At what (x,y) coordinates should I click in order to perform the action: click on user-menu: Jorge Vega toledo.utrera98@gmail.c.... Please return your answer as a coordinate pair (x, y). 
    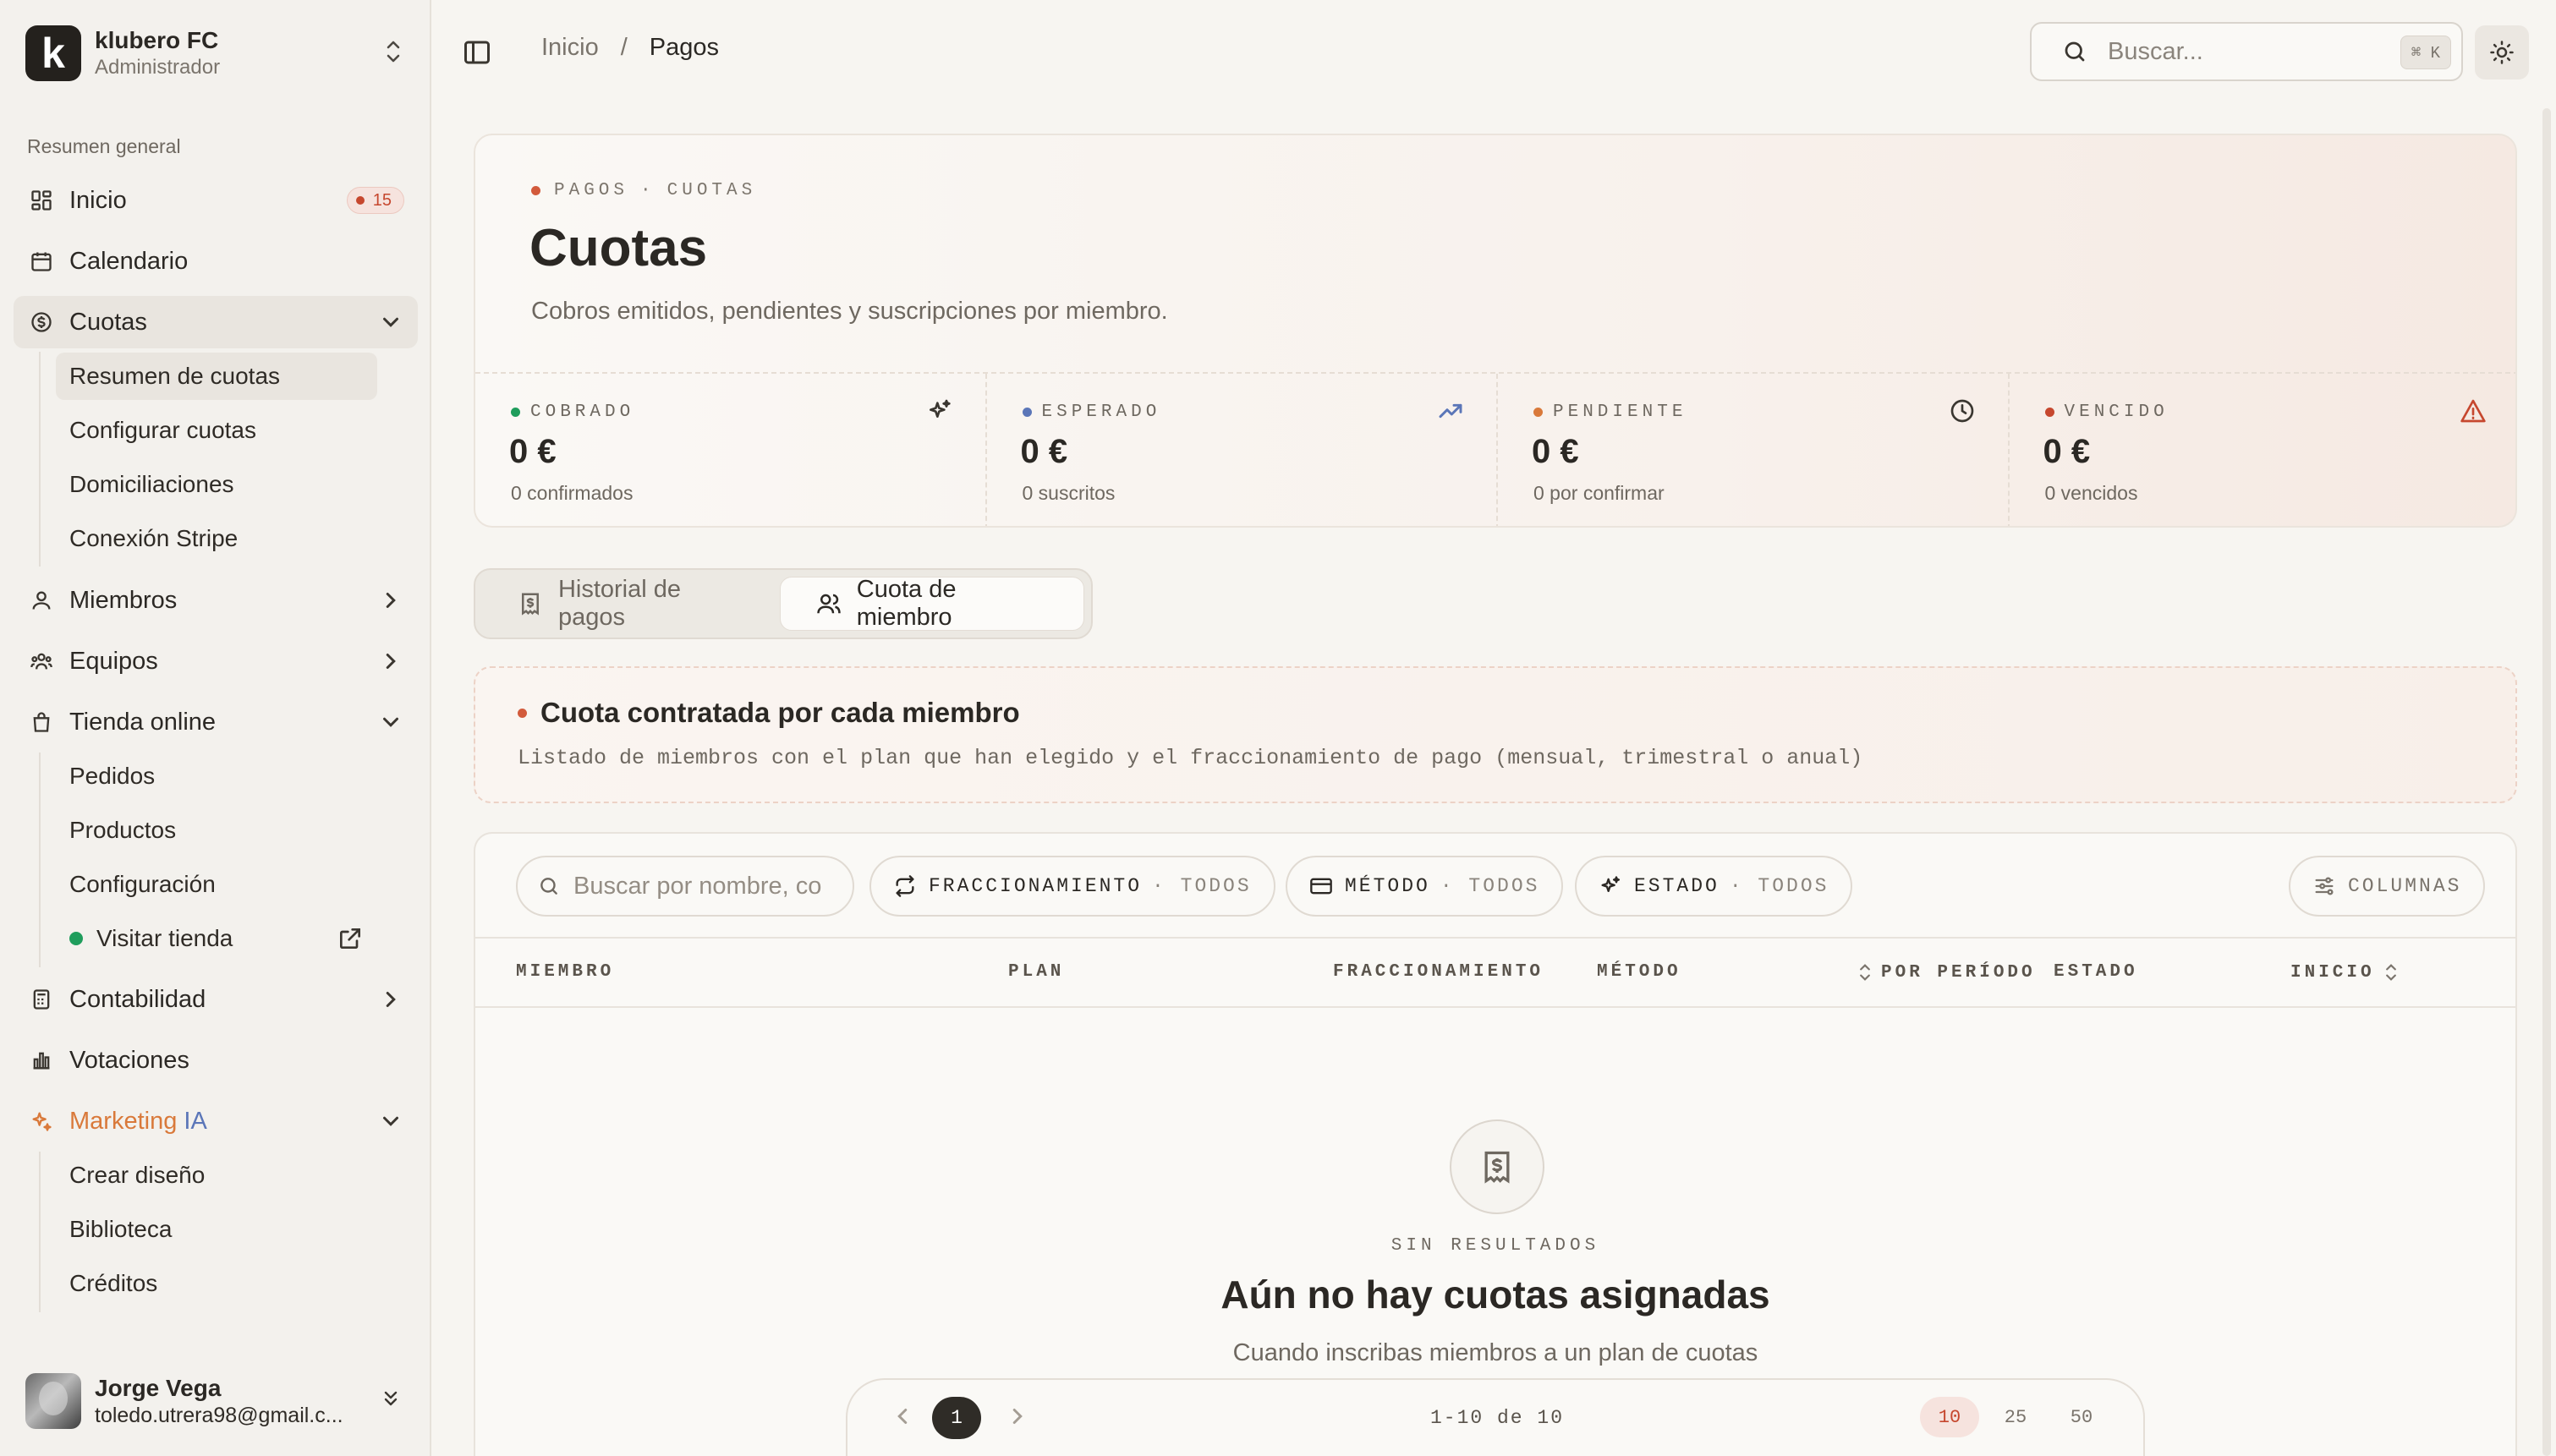
    Looking at the image, I should click on (215, 1401).